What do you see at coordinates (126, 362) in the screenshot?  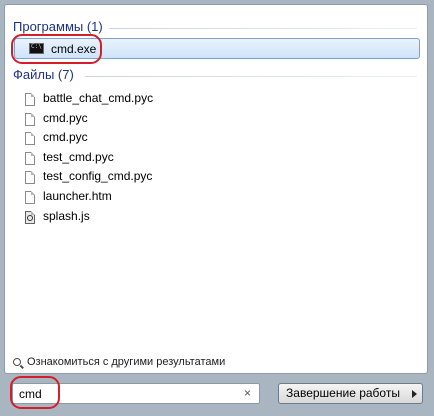 I see `see-more-results-label: Ознакомиться с другими результатами` at bounding box center [126, 362].